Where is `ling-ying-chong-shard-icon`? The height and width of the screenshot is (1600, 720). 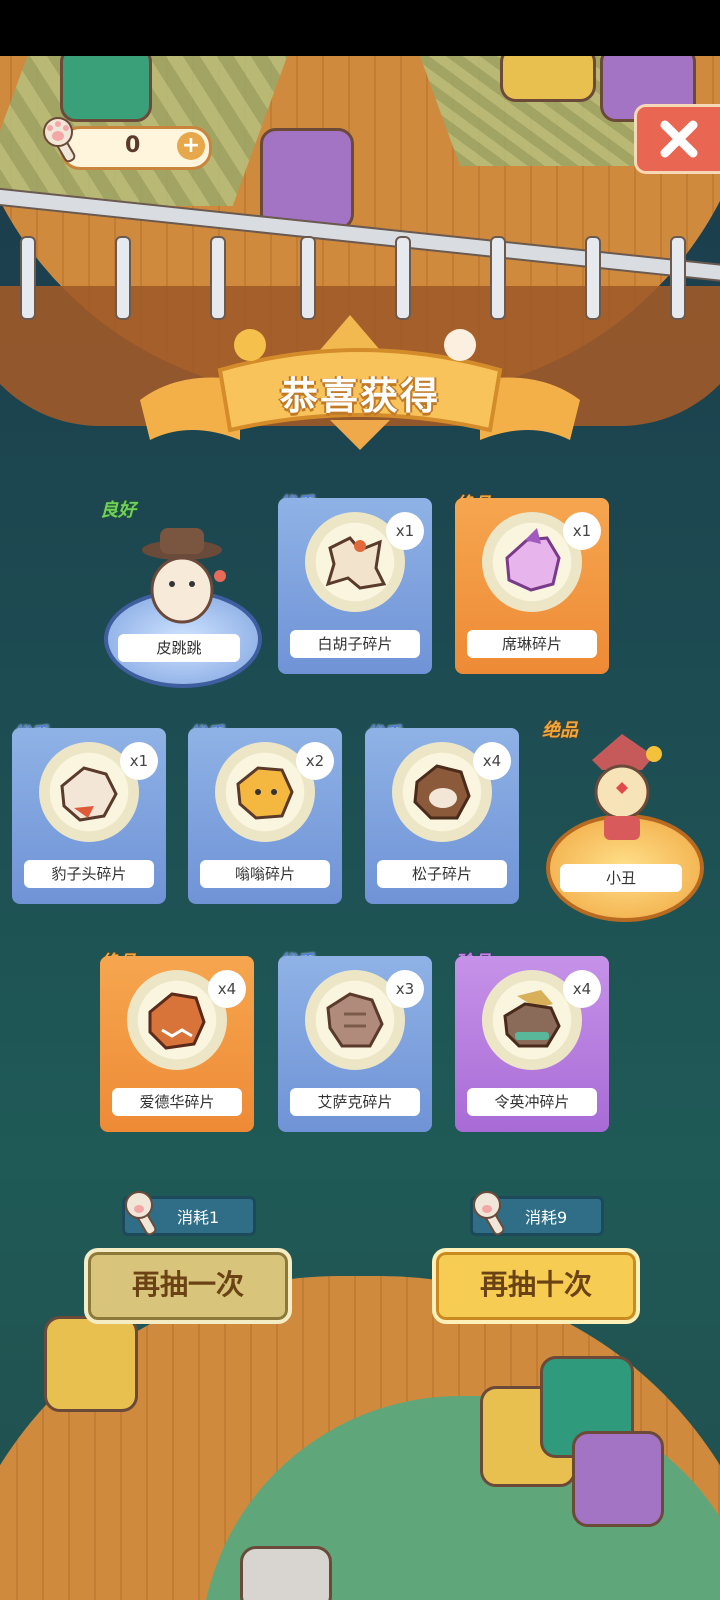 ling-ying-chong-shard-icon is located at coordinates (532, 1019).